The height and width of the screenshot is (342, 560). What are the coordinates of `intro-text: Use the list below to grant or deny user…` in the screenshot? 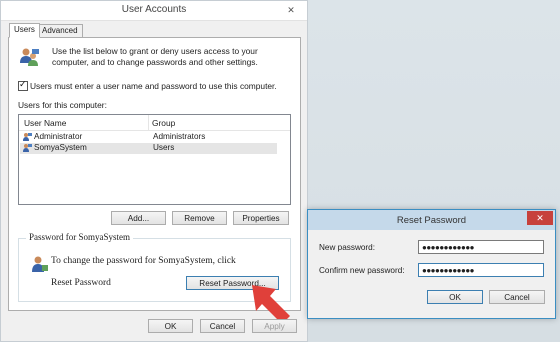 It's located at (155, 56).